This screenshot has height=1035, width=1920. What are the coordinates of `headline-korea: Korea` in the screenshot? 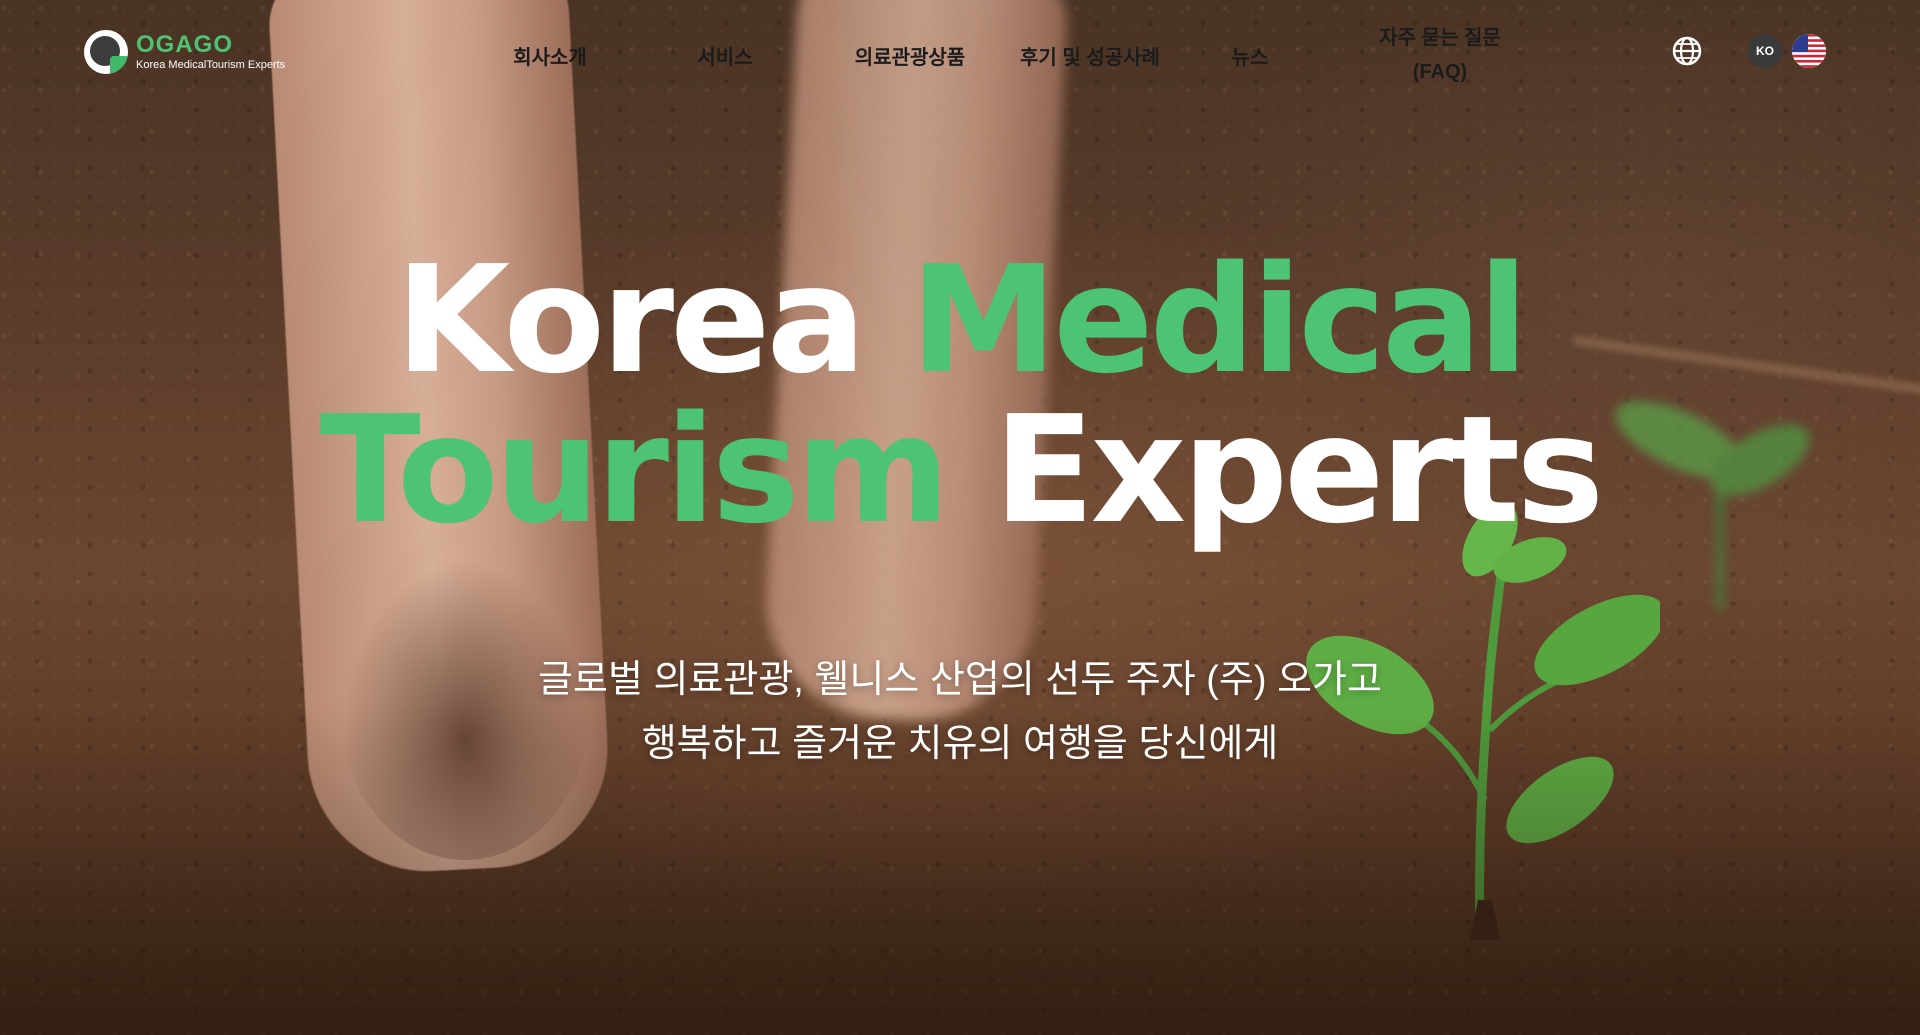 It's located at (652, 320).